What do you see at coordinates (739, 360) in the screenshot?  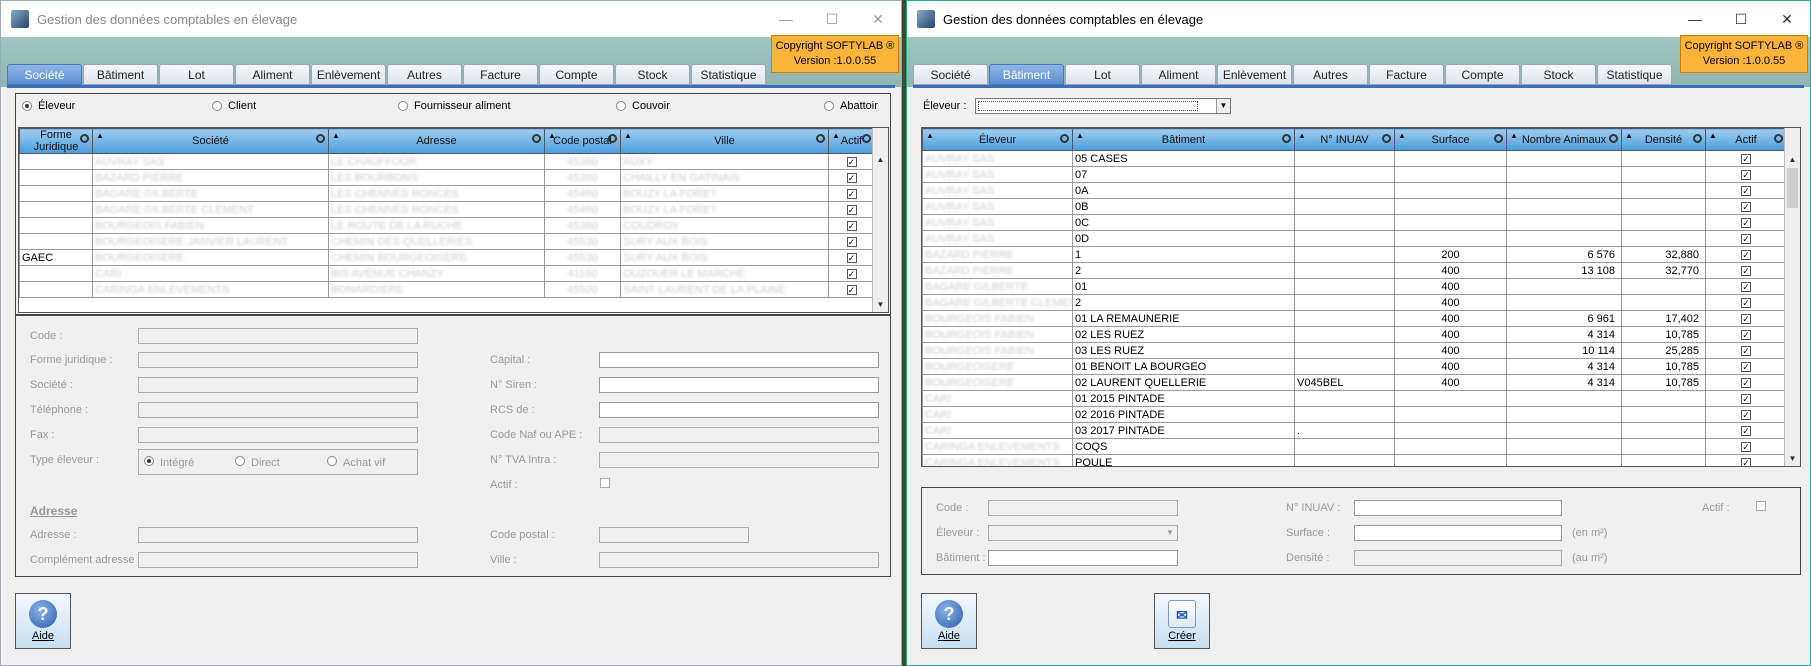 I see `capital-field` at bounding box center [739, 360].